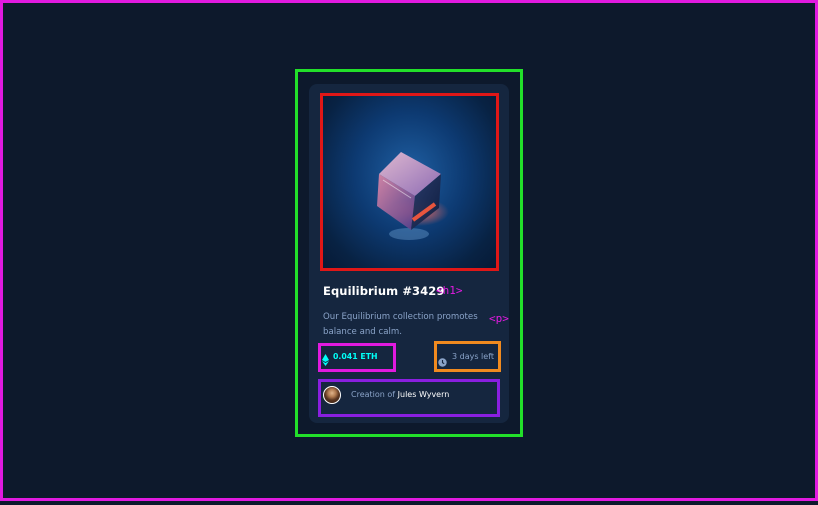  I want to click on avatar, so click(332, 395).